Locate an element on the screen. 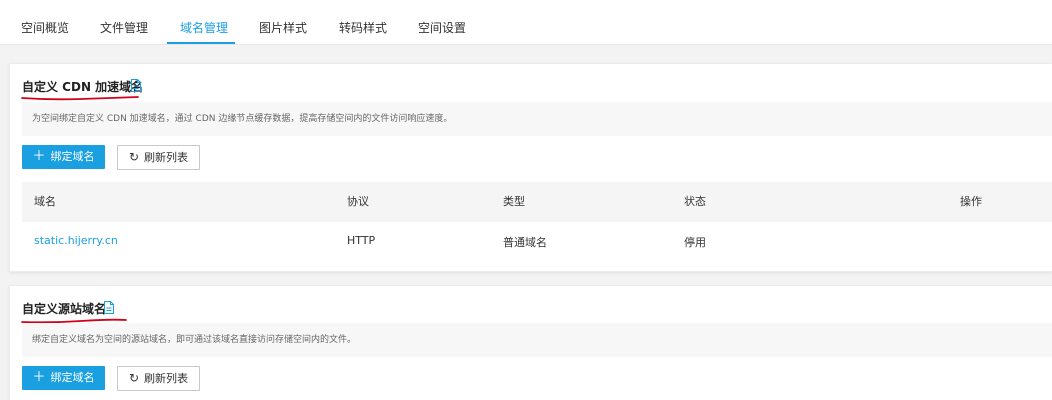 This screenshot has height=400, width=1052. annotation-underline is located at coordinates (80, 98).